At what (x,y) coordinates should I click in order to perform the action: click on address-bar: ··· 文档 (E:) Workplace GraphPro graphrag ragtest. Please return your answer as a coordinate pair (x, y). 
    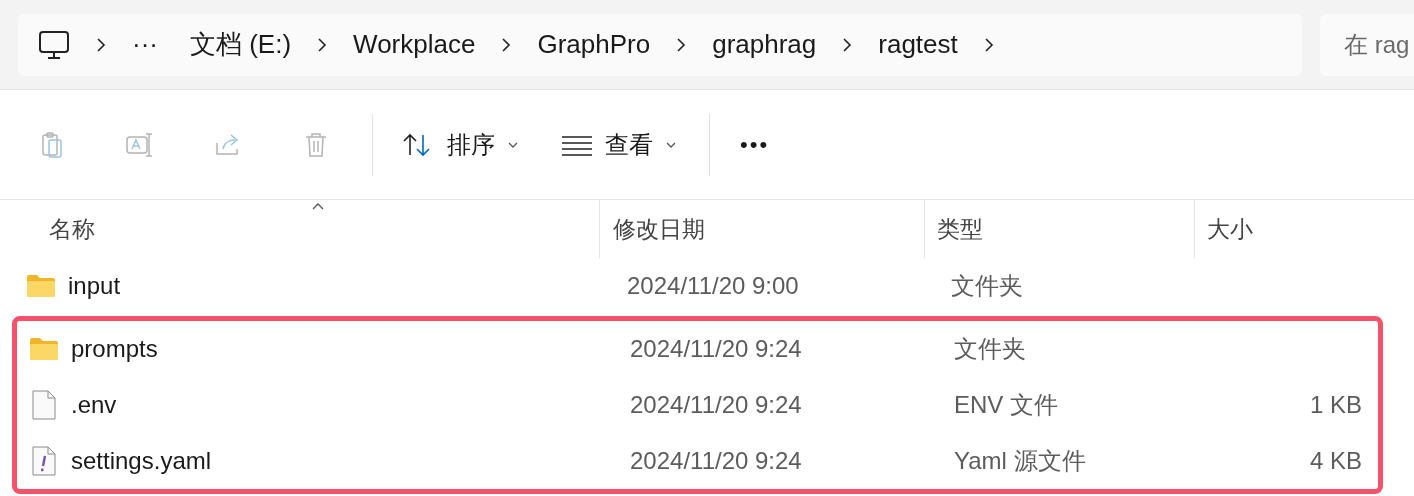
    Looking at the image, I should click on (660, 44).